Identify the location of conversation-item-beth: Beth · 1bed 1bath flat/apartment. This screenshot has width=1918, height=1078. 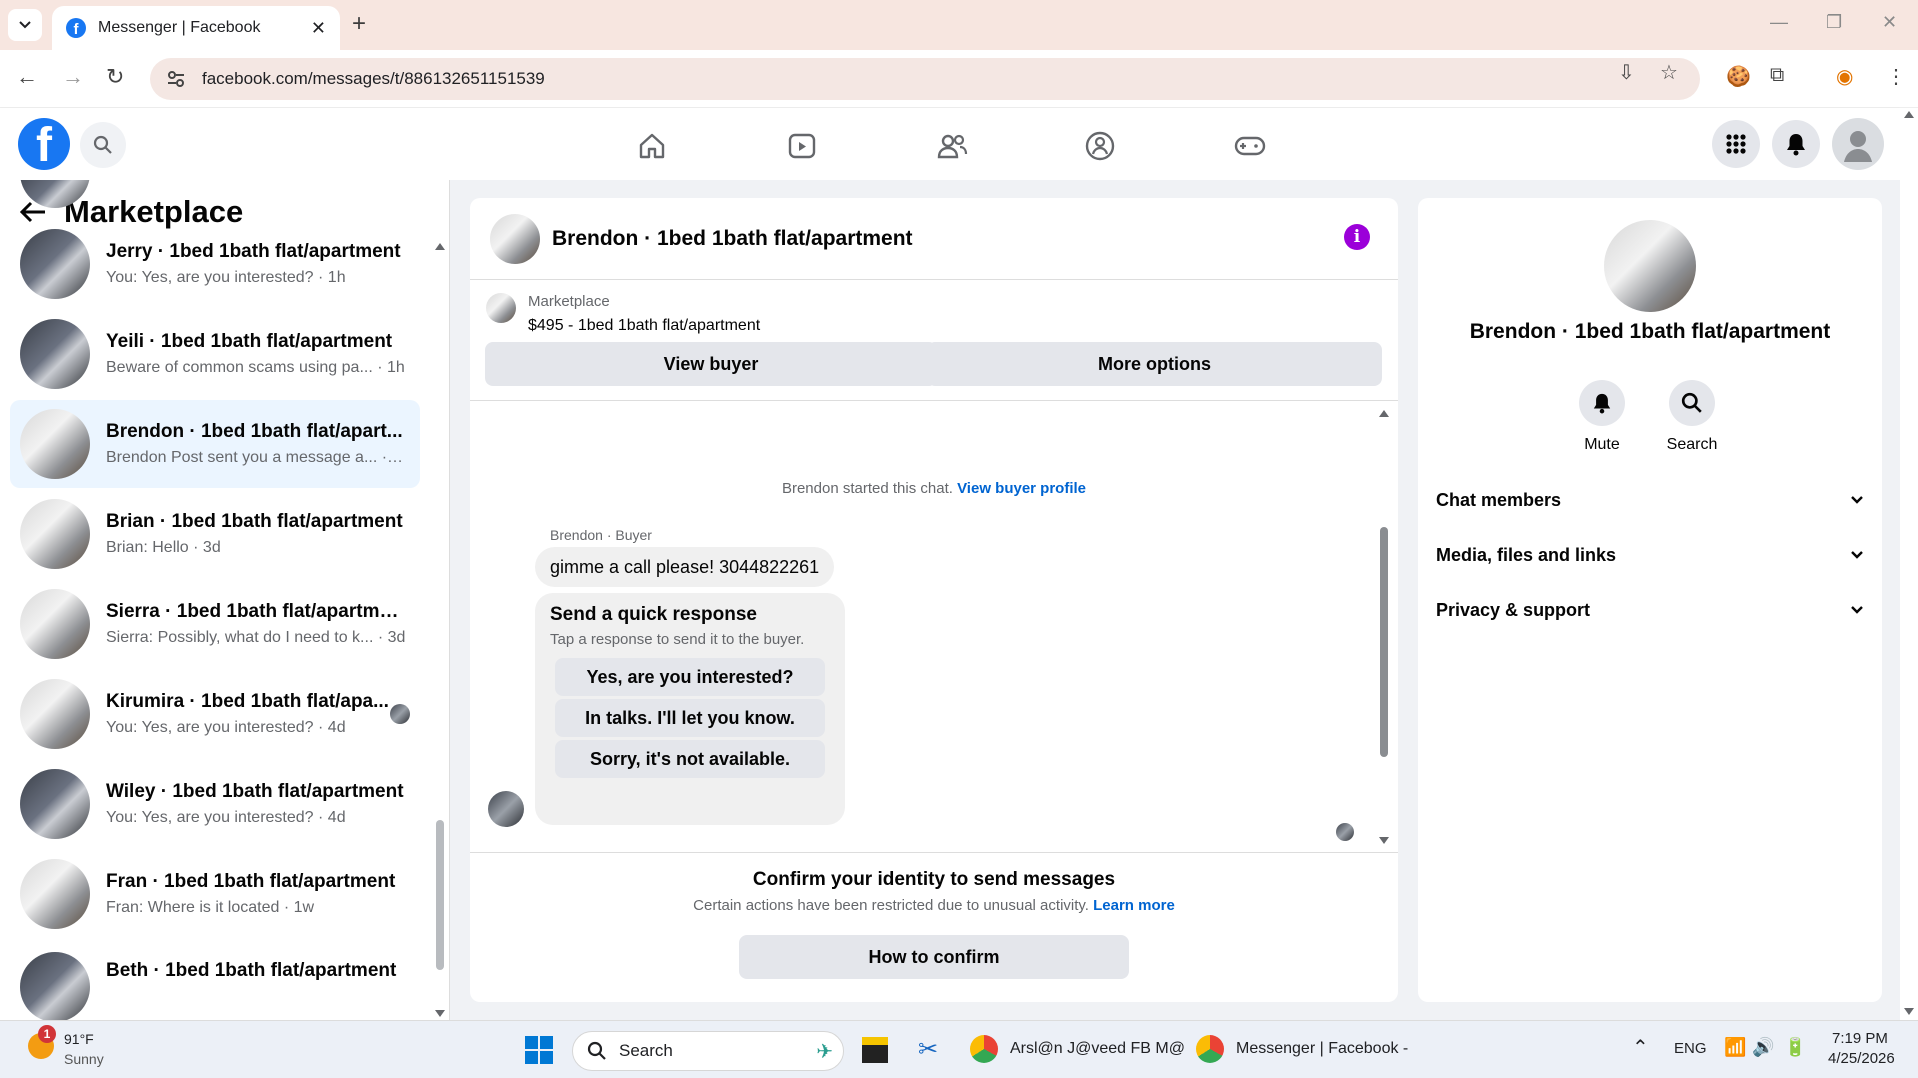
(215, 980).